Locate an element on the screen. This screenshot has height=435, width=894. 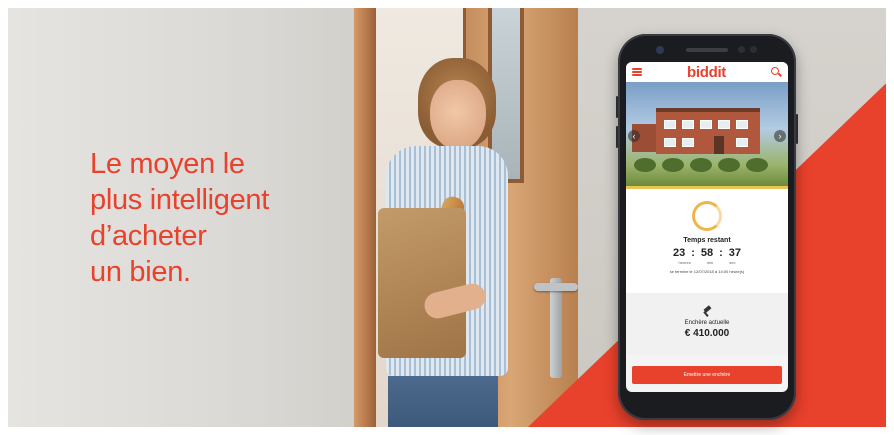
countdown-units: heures min sec is located at coordinates (707, 262).